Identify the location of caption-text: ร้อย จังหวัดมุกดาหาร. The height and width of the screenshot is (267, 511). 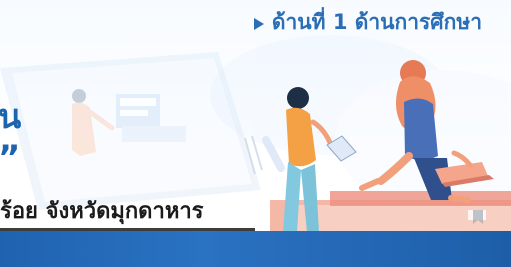
(102, 211).